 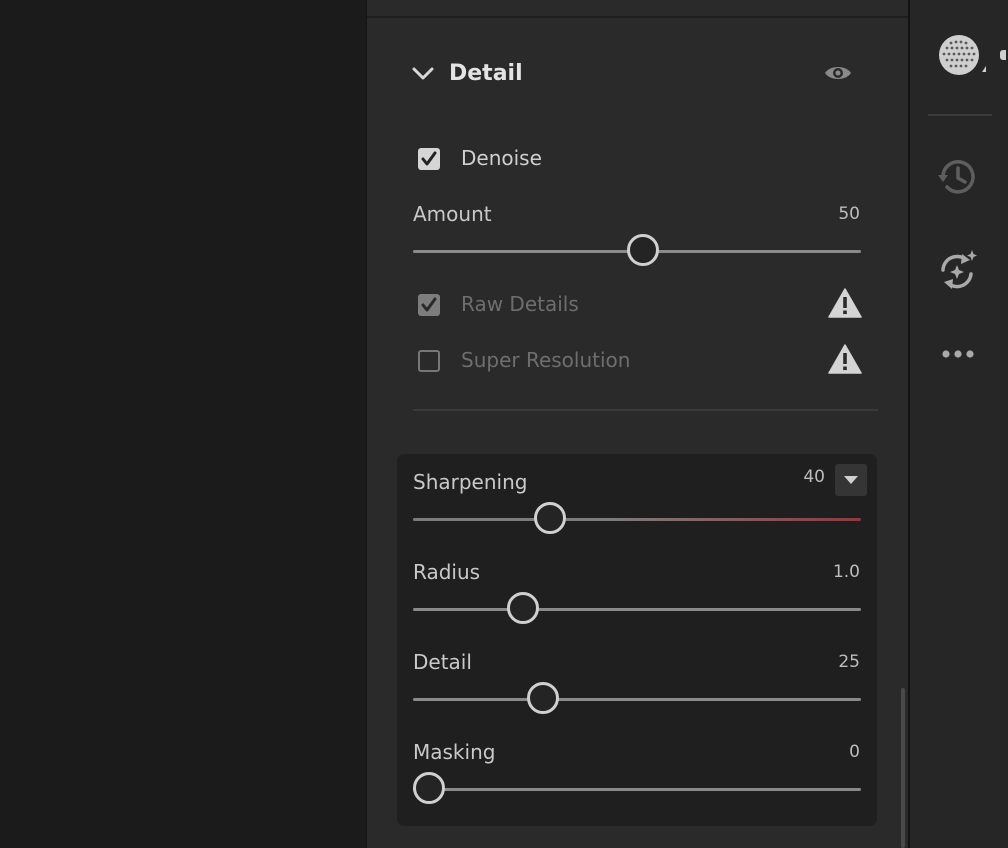 I want to click on raw-details-checkbox, so click(x=429, y=305).